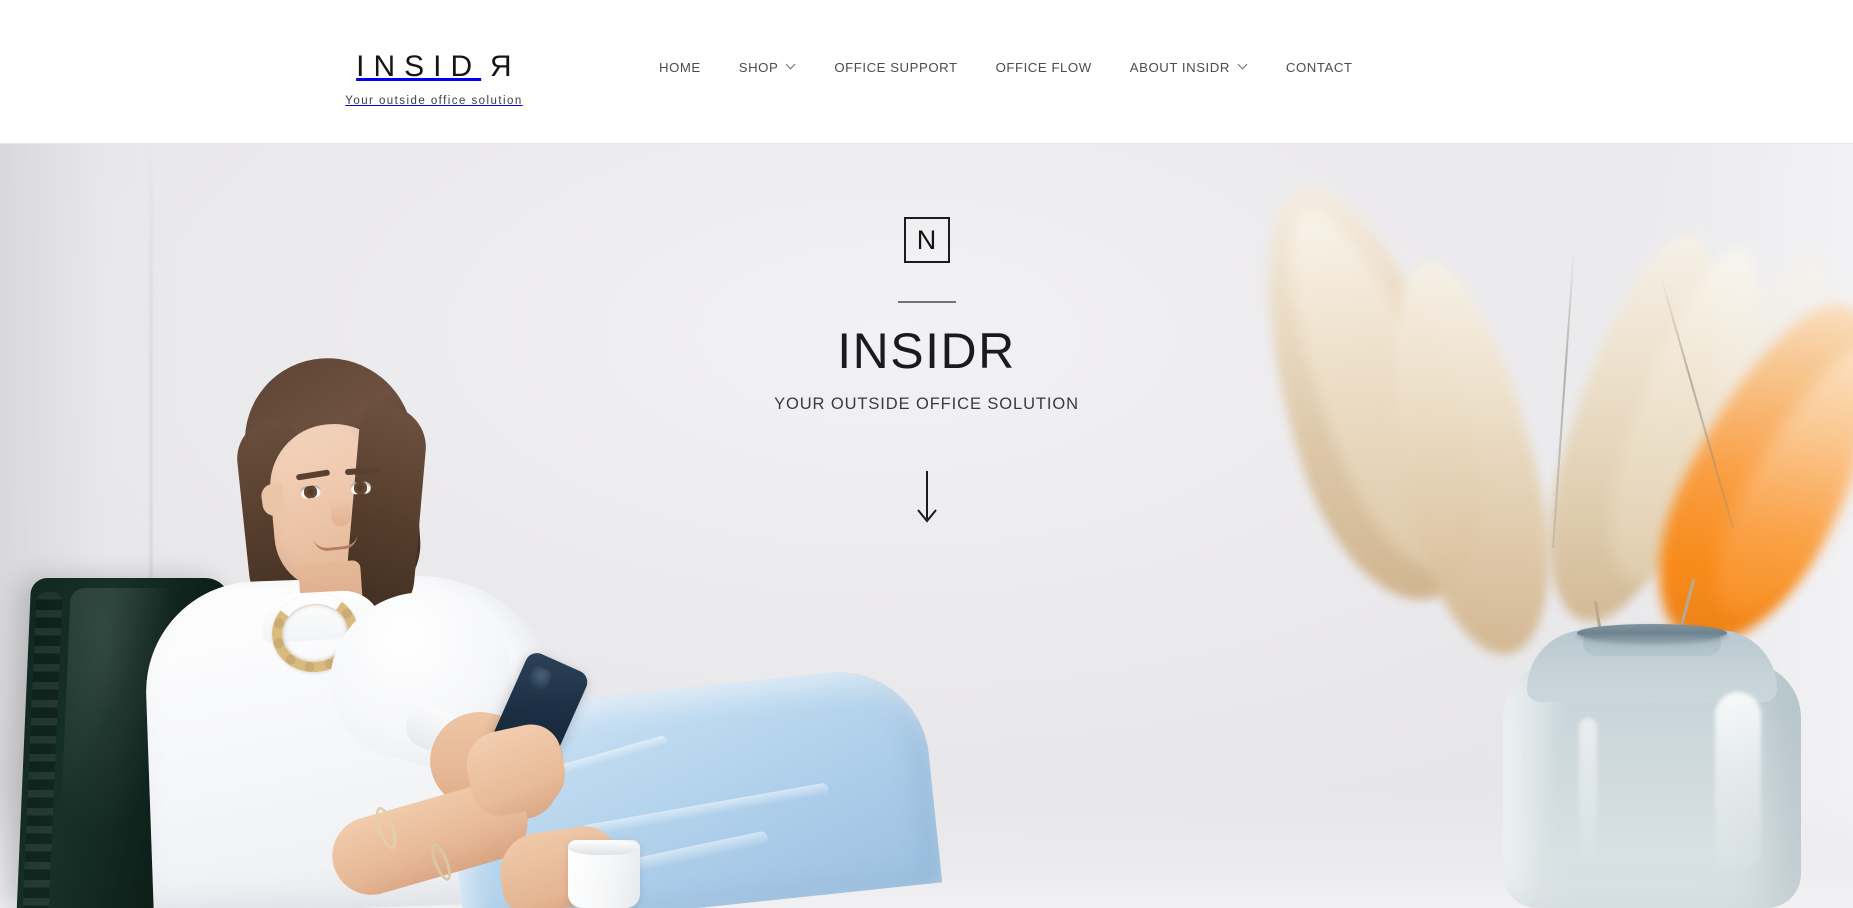 The image size is (1853, 908). I want to click on nav-item-home: HOME, so click(680, 67).